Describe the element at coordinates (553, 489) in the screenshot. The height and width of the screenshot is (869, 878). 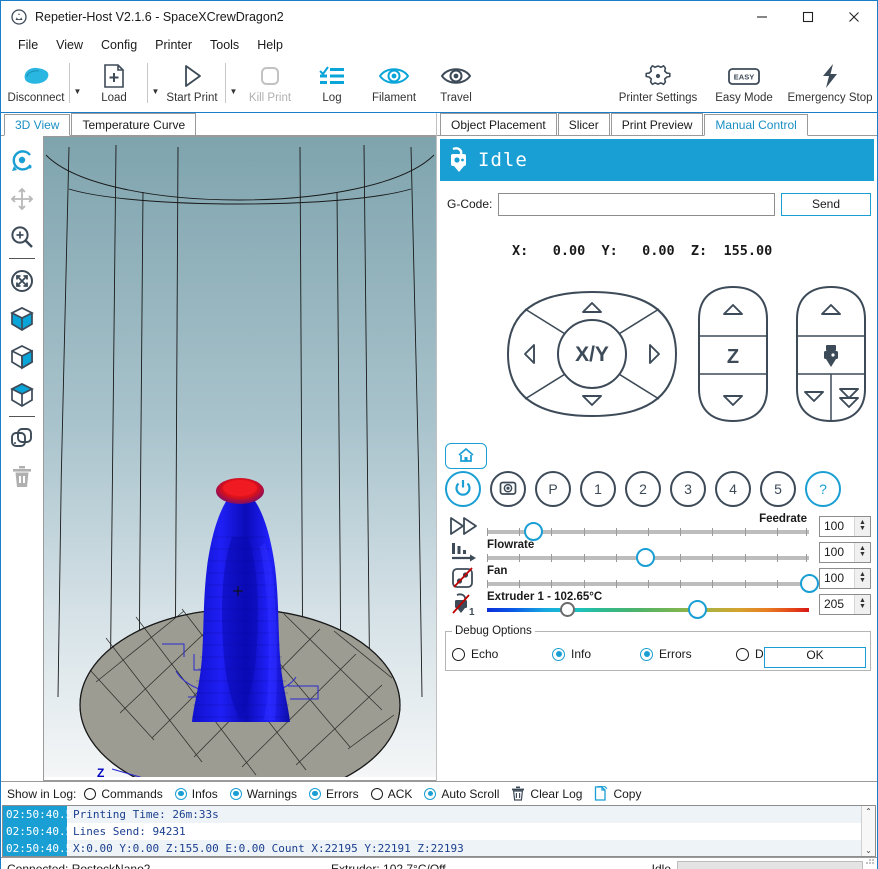
I see `park-button: P` at that location.